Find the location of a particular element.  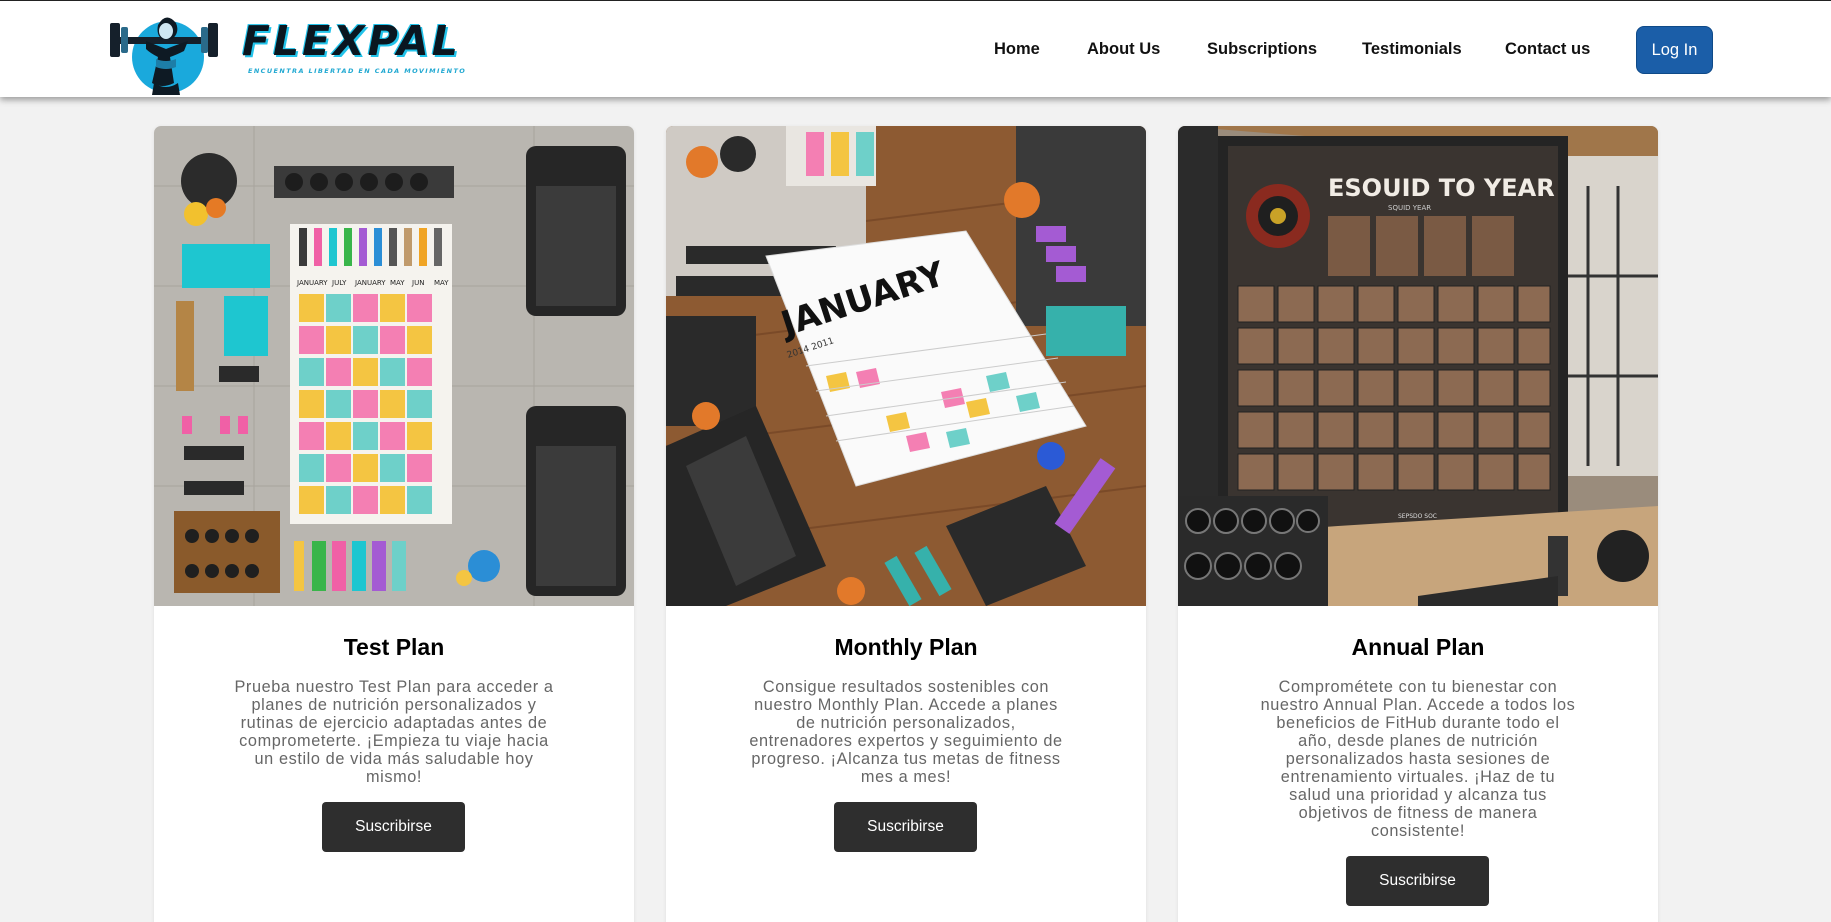

poster-footer: SEPSDO SOC is located at coordinates (1417, 516).